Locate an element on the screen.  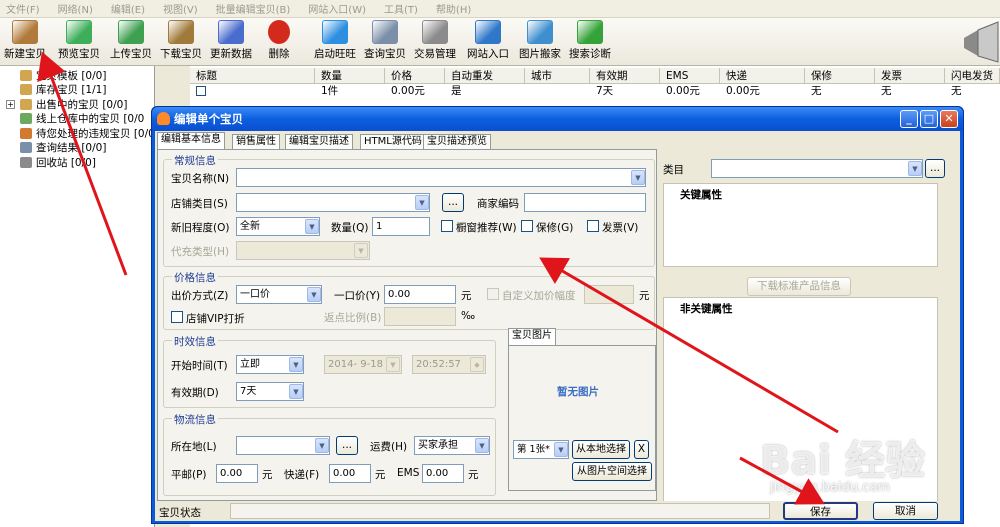
dialog-tab: 编辑宝贝描述 is located at coordinates (319, 141).